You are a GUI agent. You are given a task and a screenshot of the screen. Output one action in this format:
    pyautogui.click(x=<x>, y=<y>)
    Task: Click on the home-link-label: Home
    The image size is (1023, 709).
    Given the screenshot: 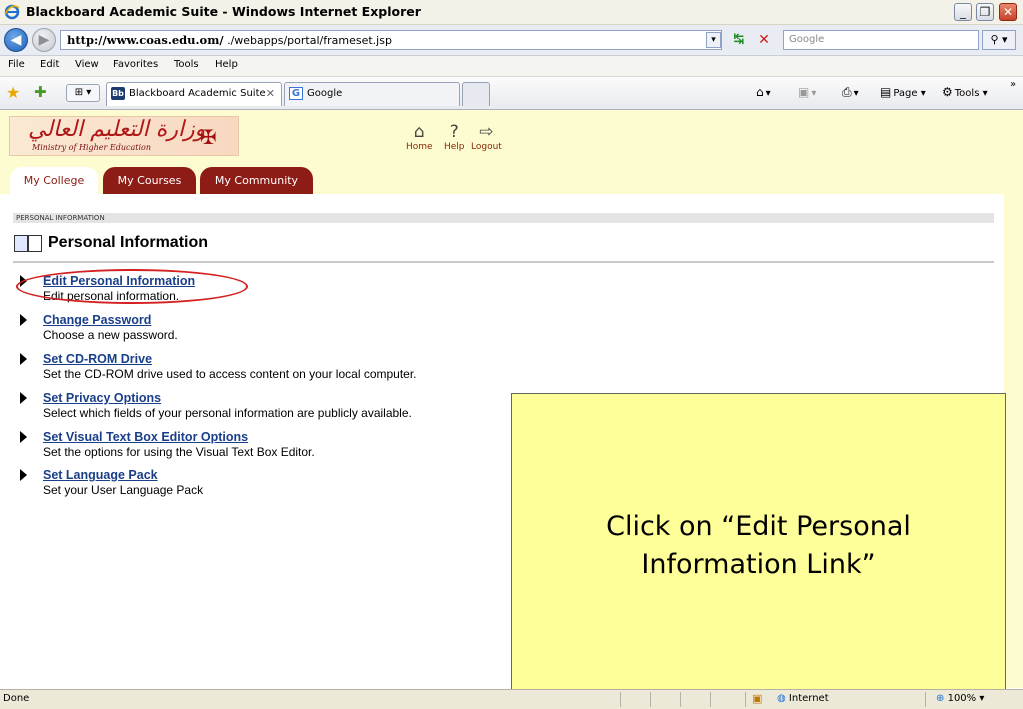 What is the action you would take?
    pyautogui.click(x=419, y=147)
    